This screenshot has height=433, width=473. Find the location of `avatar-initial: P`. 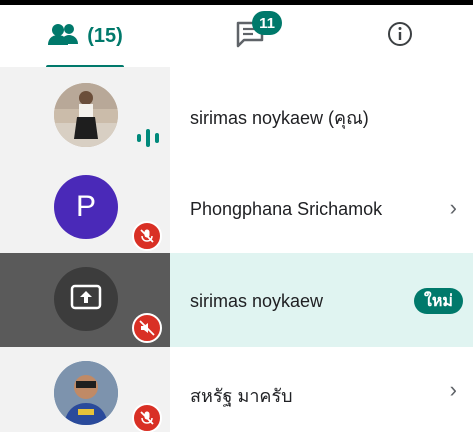

avatar-initial: P is located at coordinates (85, 206).